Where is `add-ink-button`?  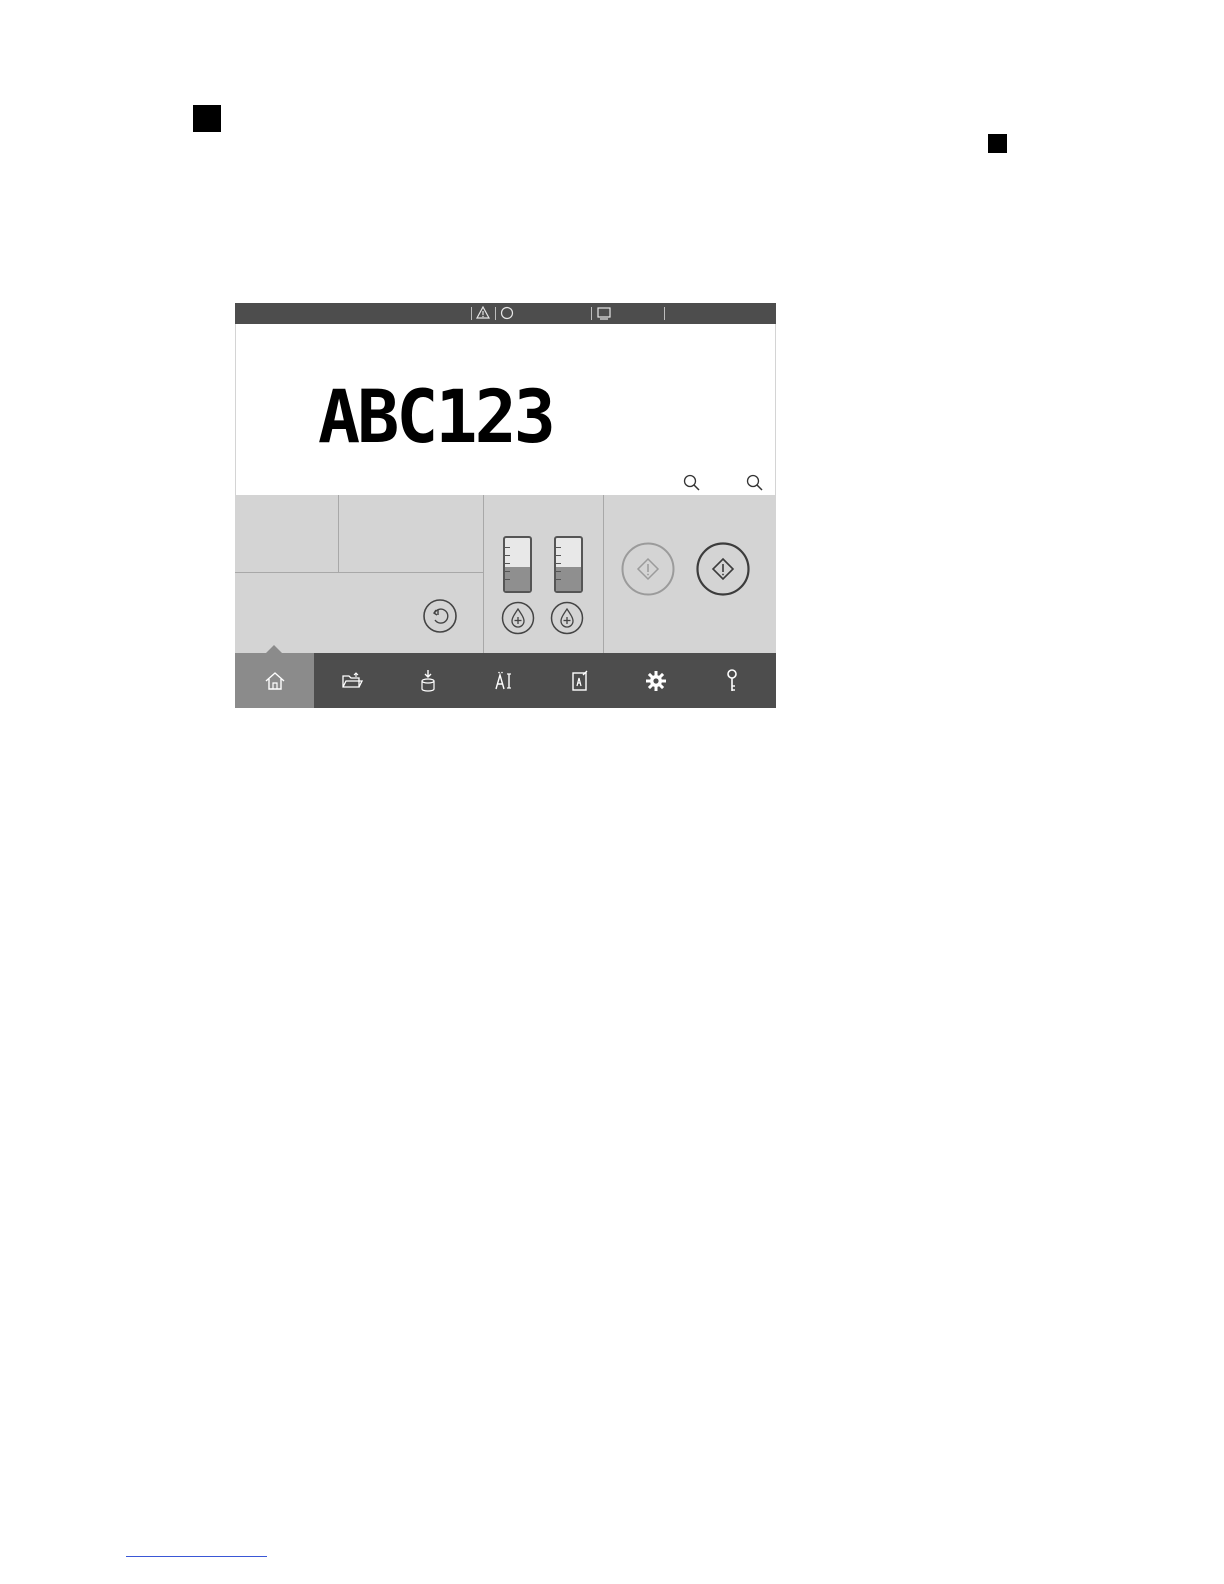
add-ink-button is located at coordinates (518, 618).